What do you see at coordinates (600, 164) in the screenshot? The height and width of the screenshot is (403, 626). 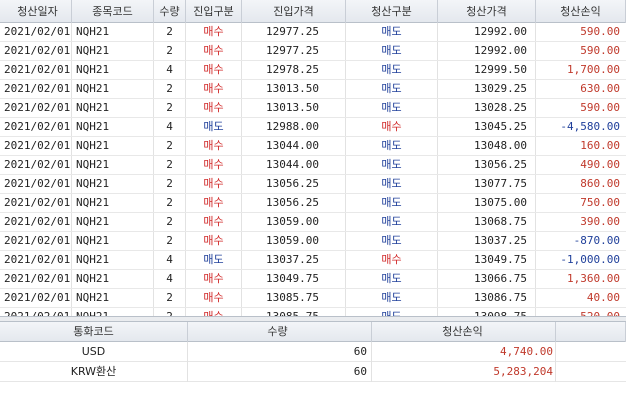 I see `cell-pnl: 490.00` at bounding box center [600, 164].